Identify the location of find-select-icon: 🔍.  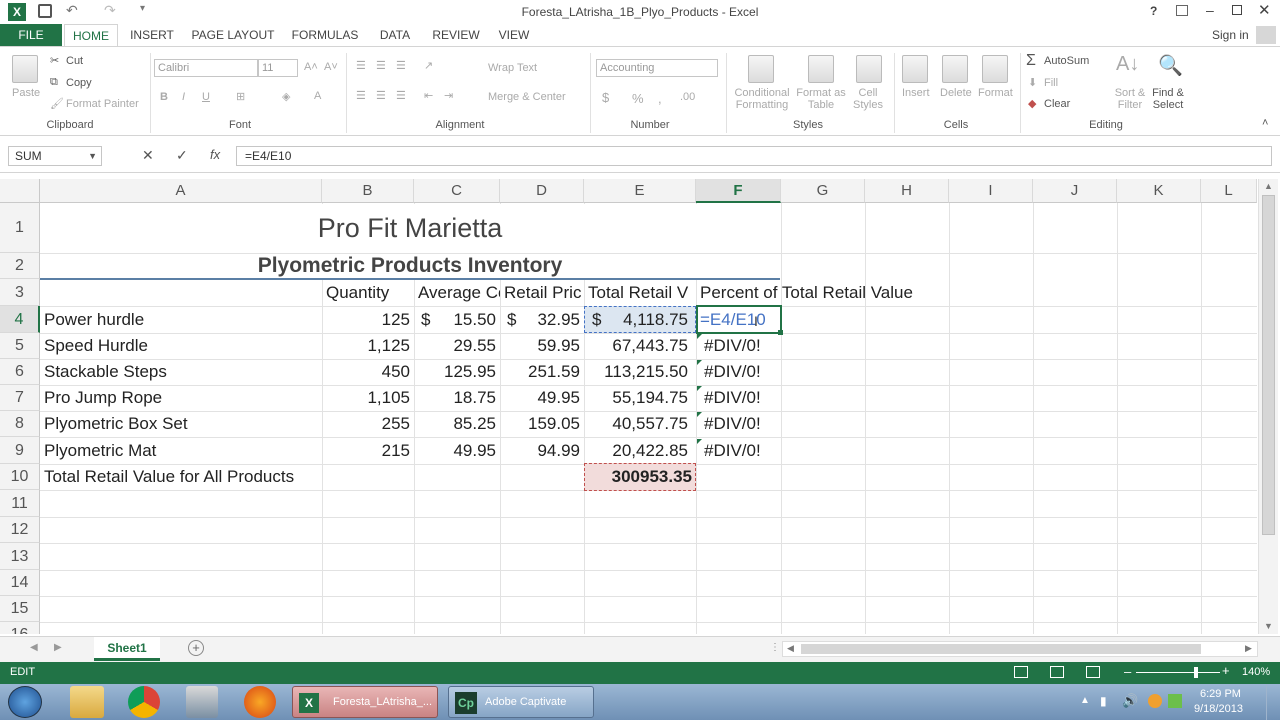
(1170, 65).